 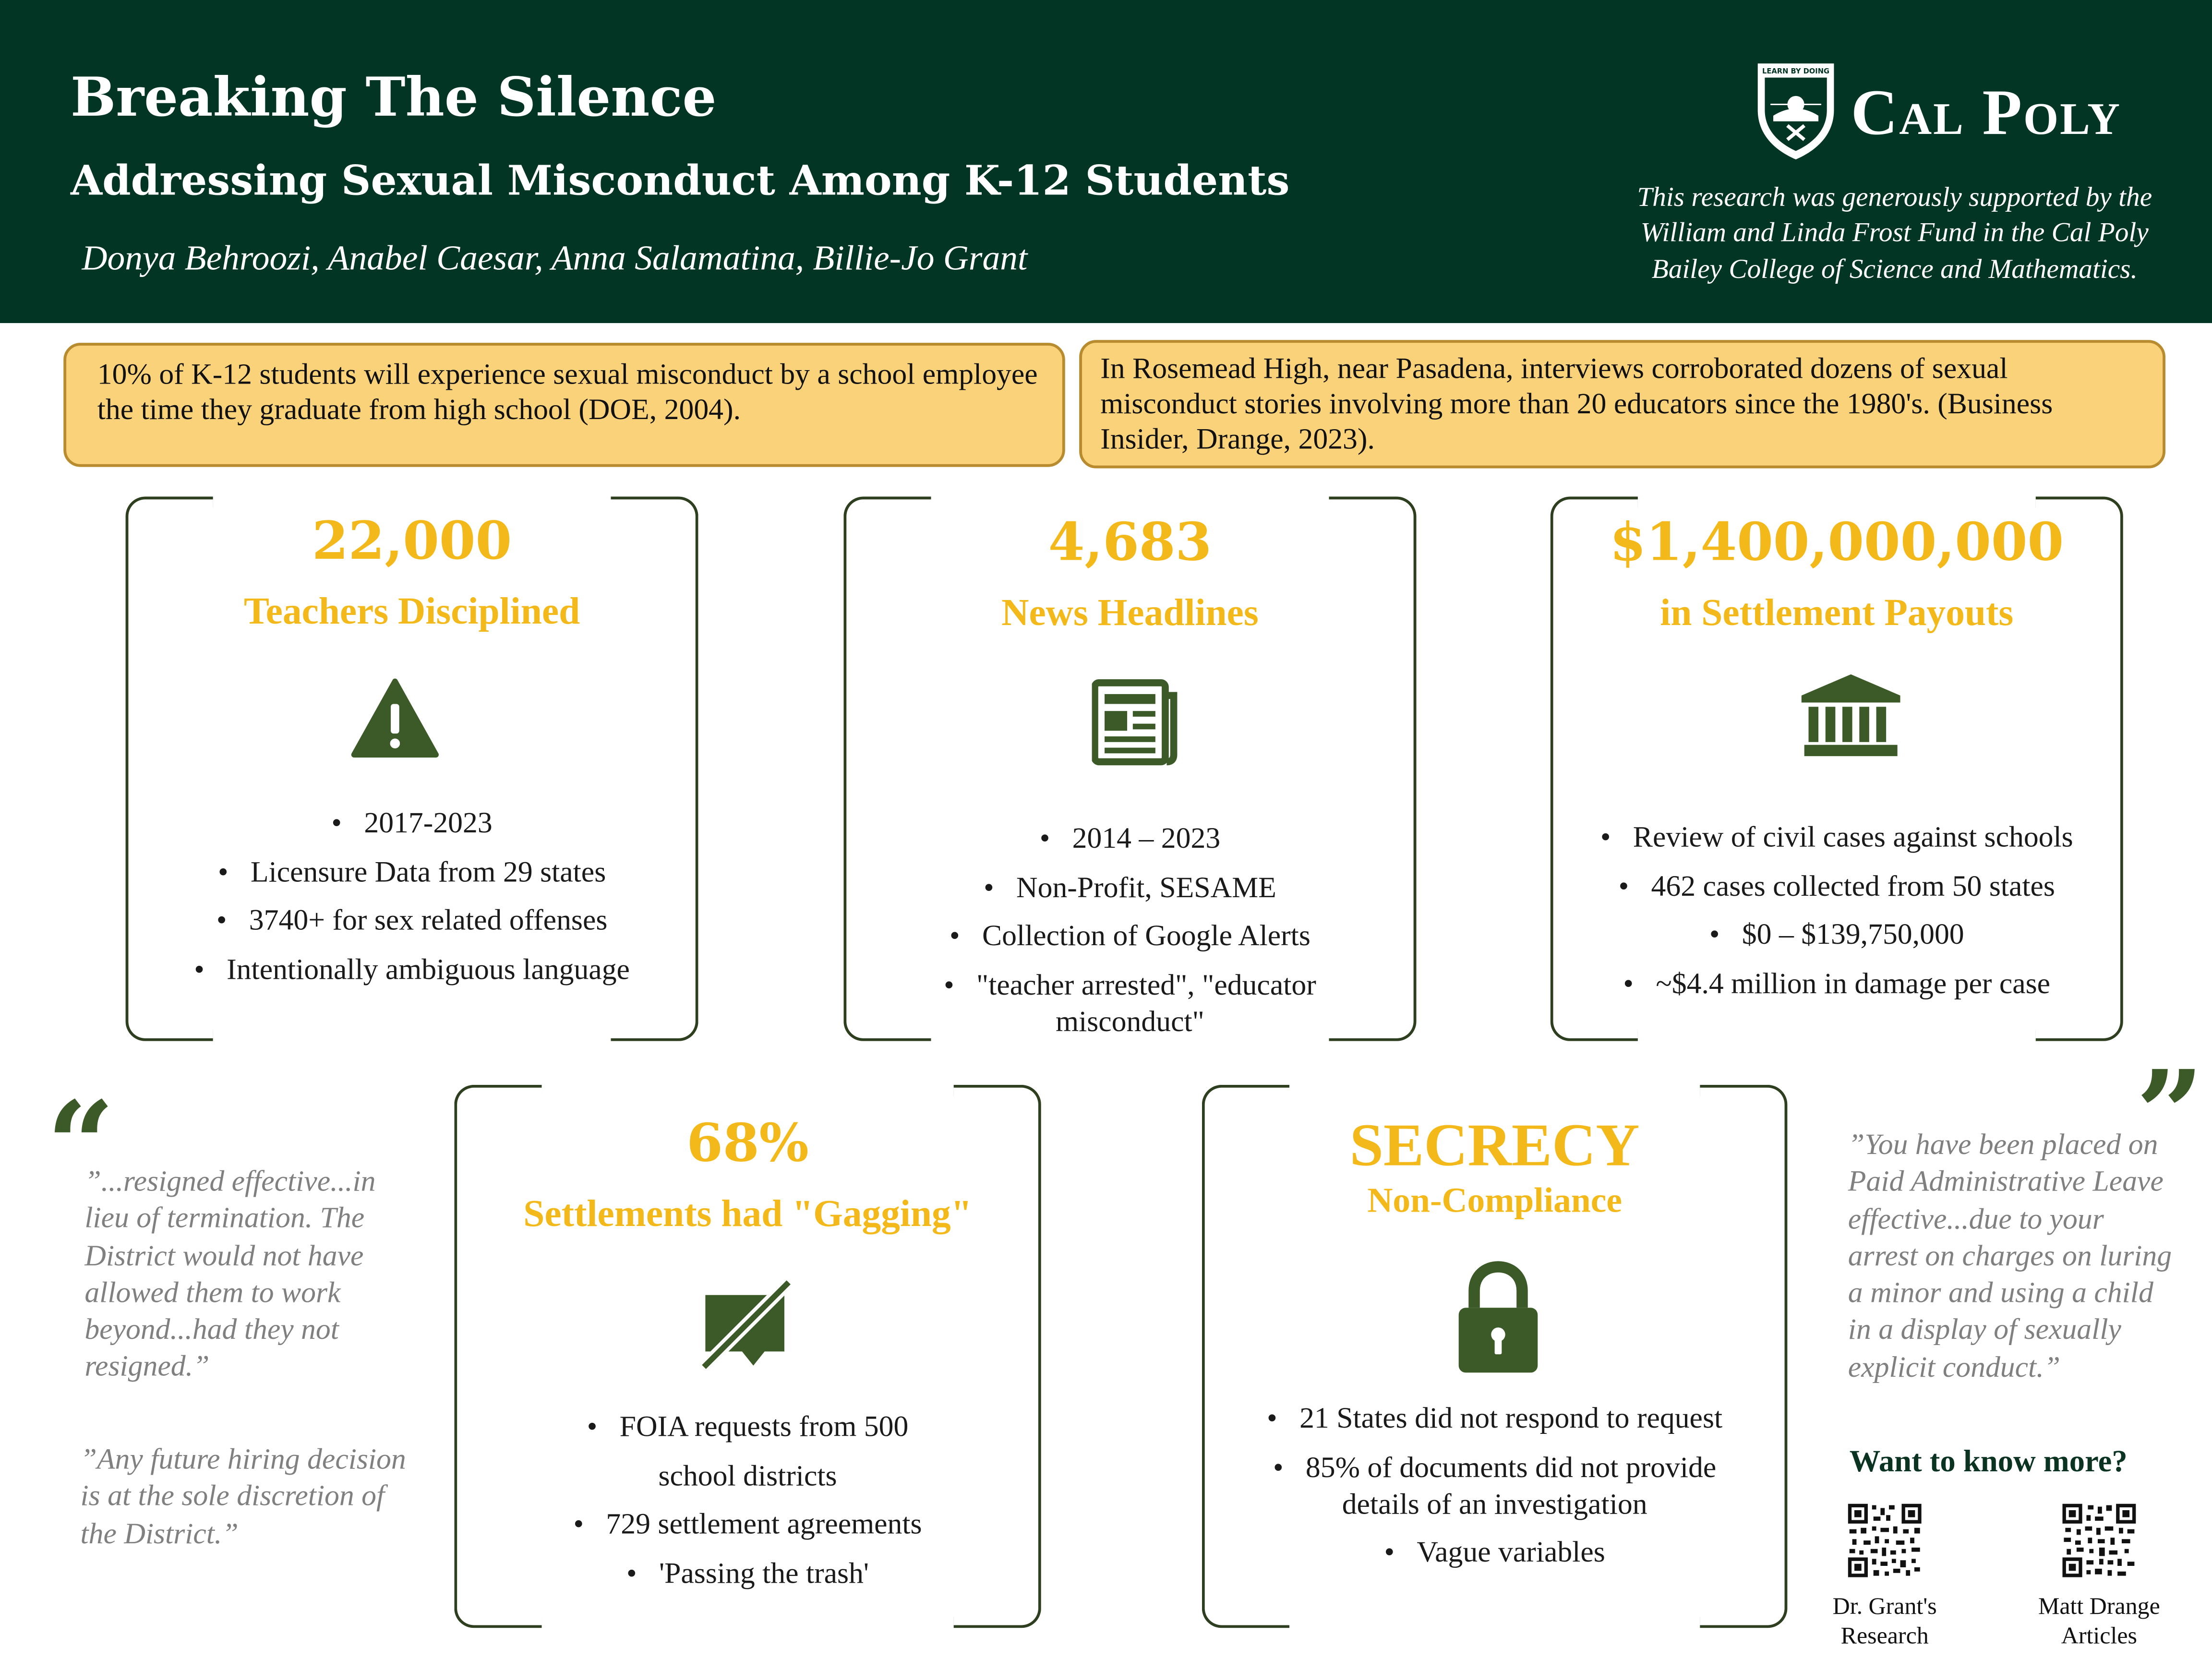 What do you see at coordinates (1837, 934) in the screenshot?
I see `list-item: $0 – $139,750,000` at bounding box center [1837, 934].